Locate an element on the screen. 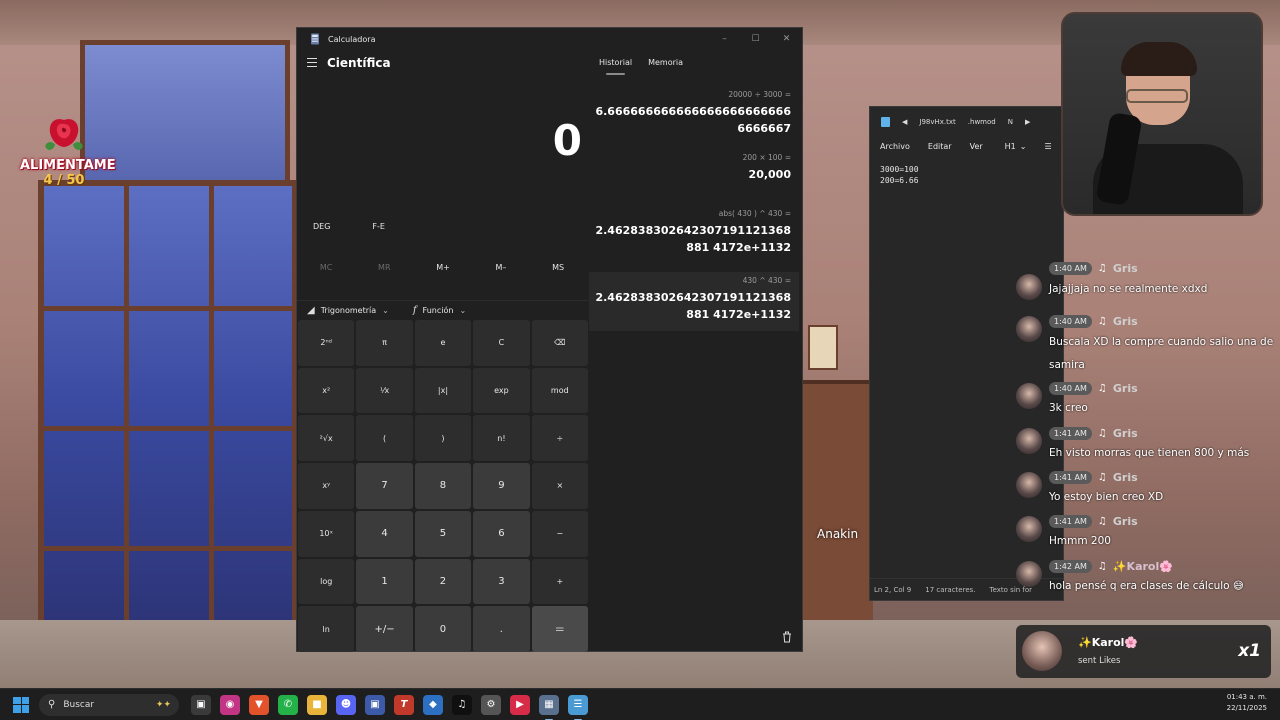 The width and height of the screenshot is (1280, 720). subtract-key: − is located at coordinates (559, 533).